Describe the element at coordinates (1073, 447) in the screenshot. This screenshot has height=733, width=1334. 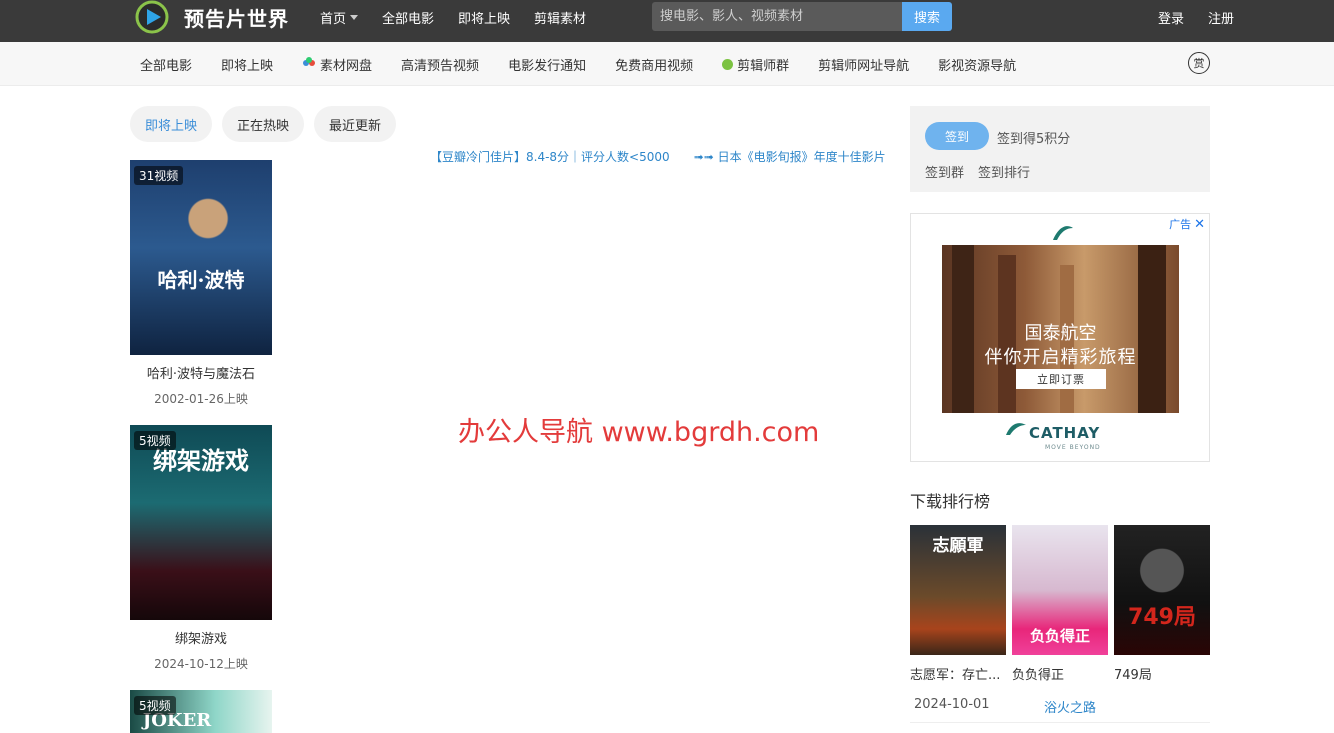
I see `ad-slogan: MOVE BEYOND` at that location.